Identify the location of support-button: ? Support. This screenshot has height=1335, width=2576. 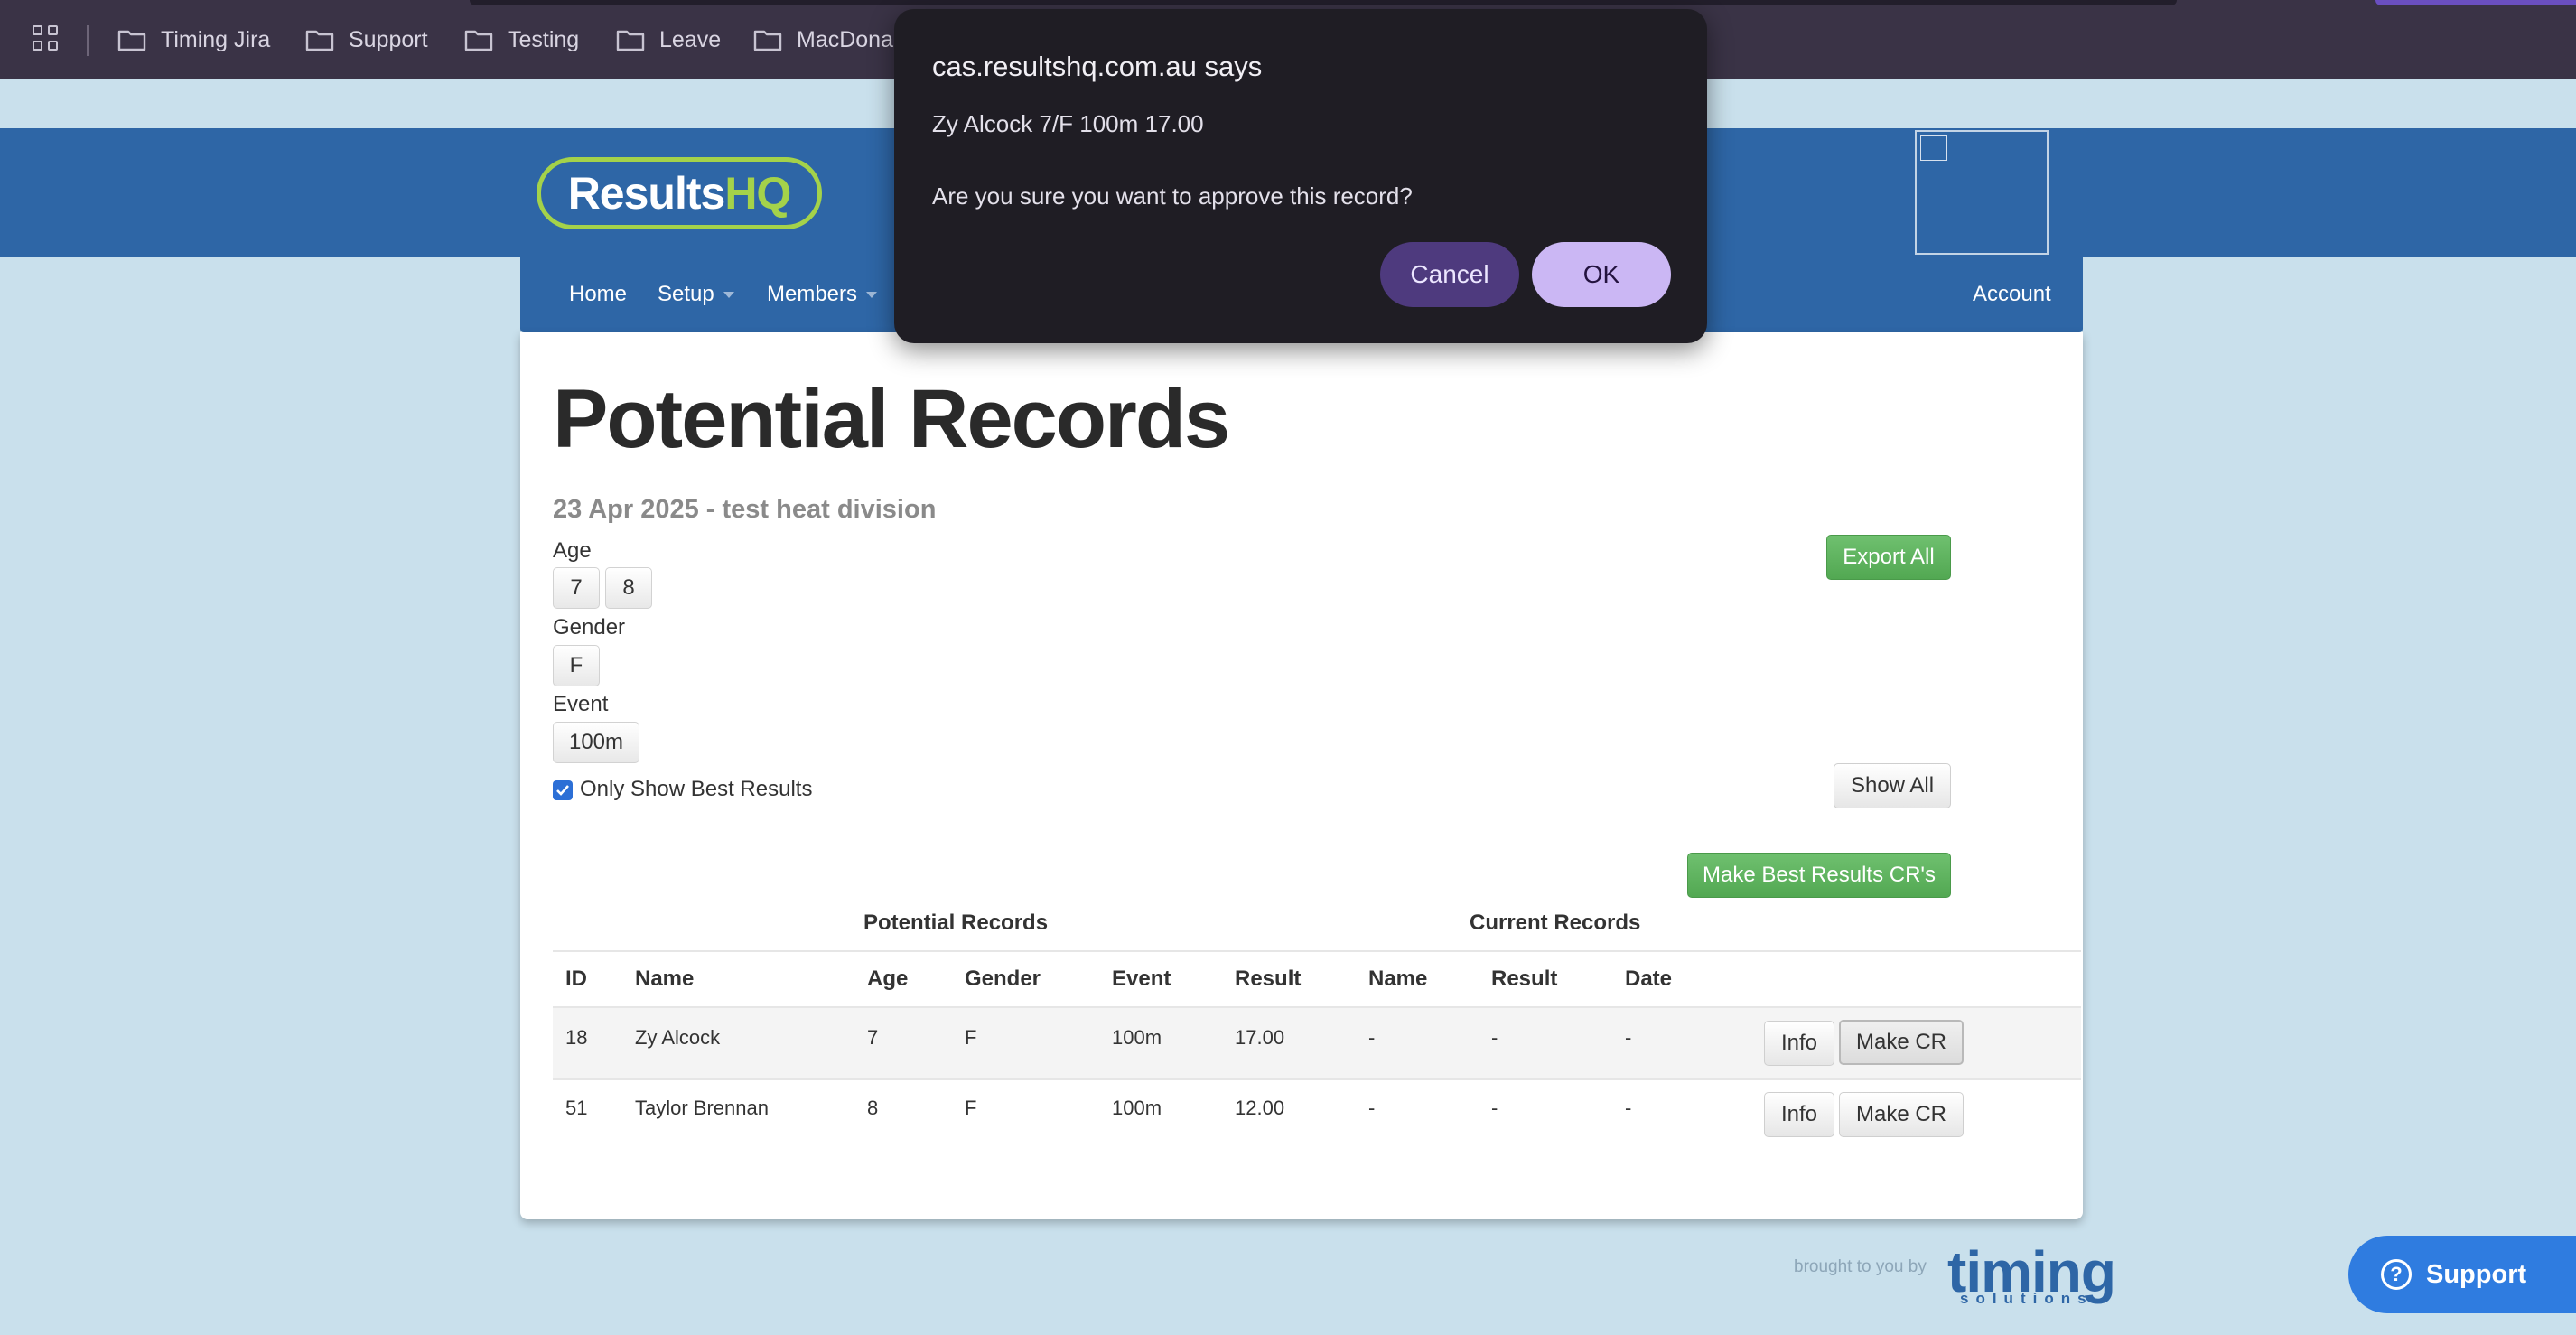
(2462, 1274).